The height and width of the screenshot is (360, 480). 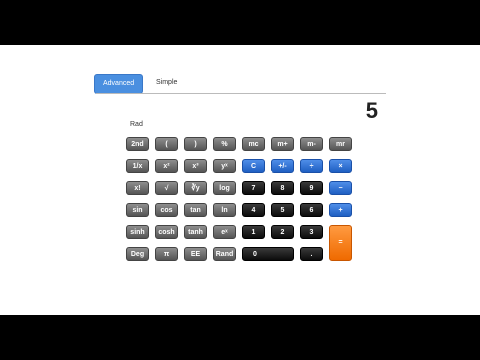 I want to click on key-subtract: −, so click(x=340, y=188).